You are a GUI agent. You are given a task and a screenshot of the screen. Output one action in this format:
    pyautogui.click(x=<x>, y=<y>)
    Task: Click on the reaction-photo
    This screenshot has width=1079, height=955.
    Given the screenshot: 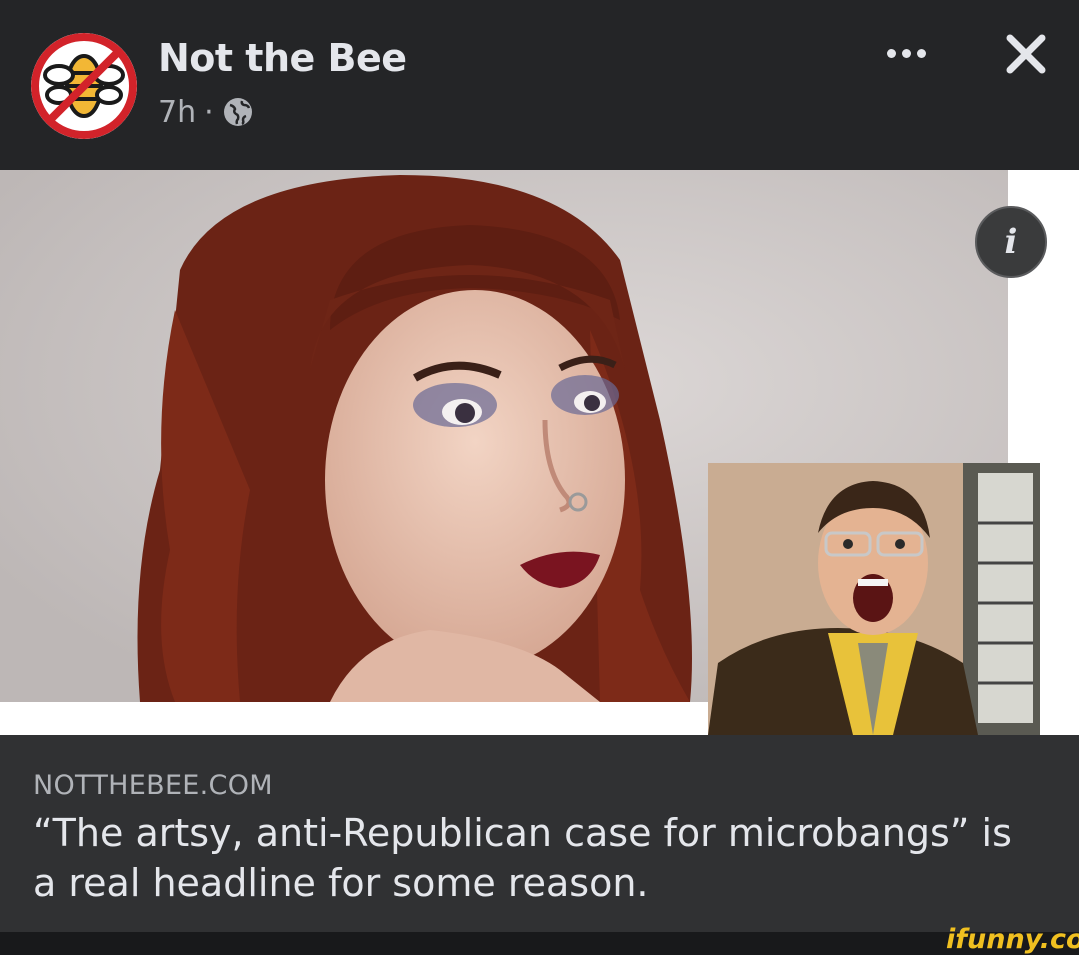 What is the action you would take?
    pyautogui.click(x=874, y=599)
    